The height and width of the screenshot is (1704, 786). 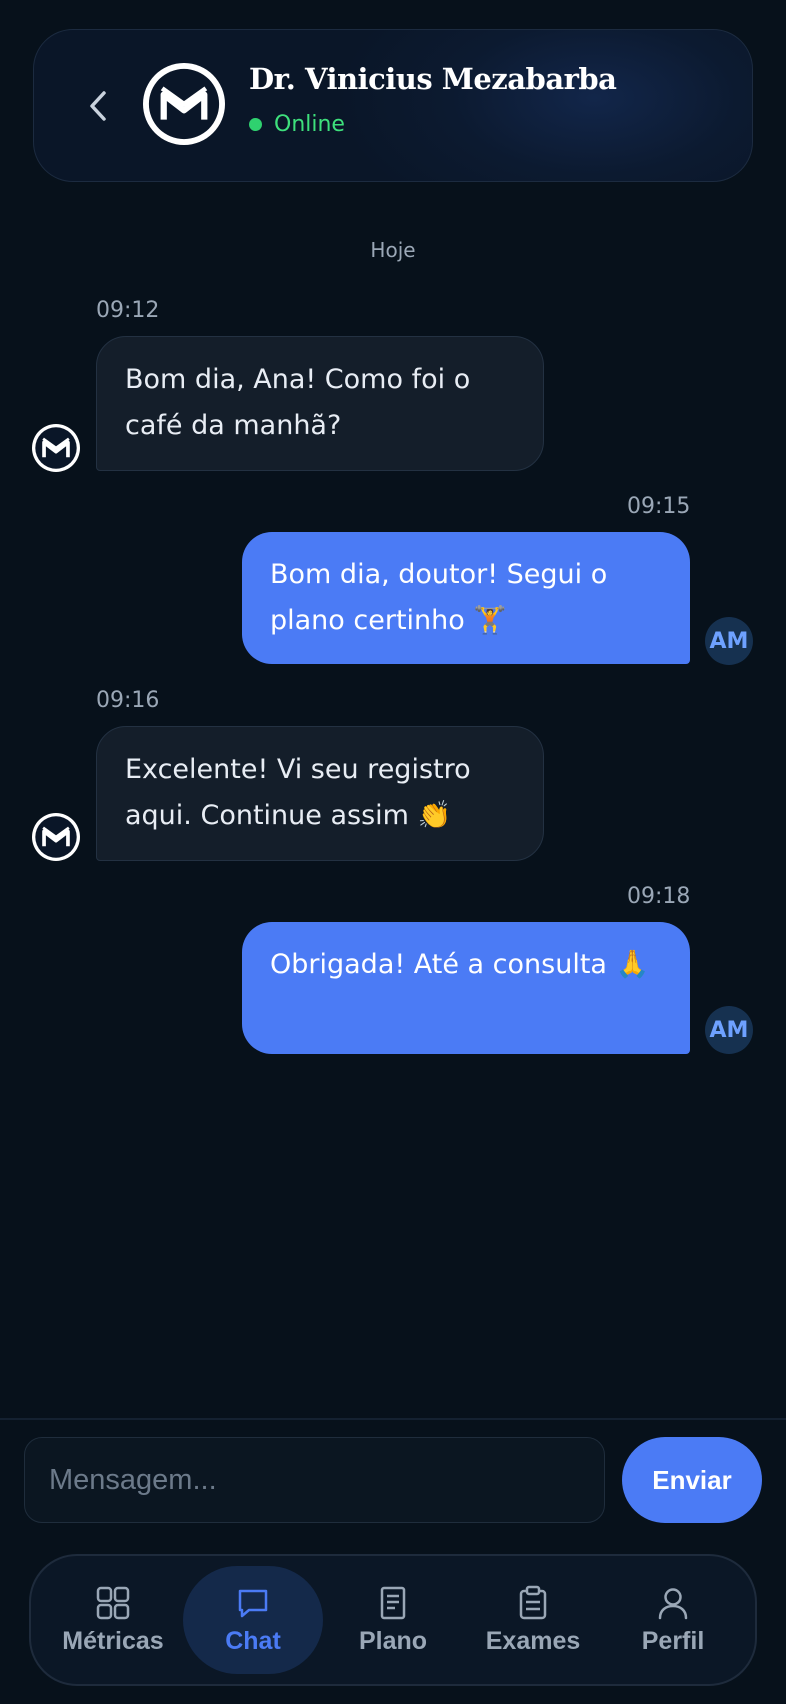 What do you see at coordinates (466, 988) in the screenshot?
I see `message-bubble-outgoing: Obrigada! Até a consulta 🙏` at bounding box center [466, 988].